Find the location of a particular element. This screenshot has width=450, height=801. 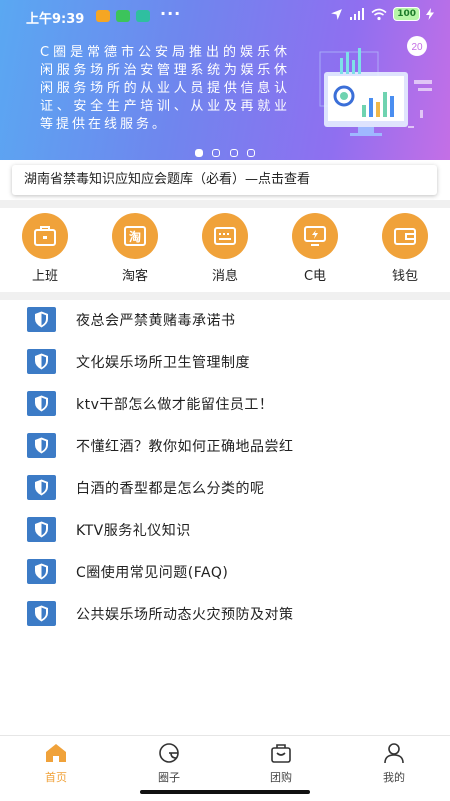

shortcut-grid: 上班 淘 淘客 消息 C电 钱包 is located at coordinates (225, 253).